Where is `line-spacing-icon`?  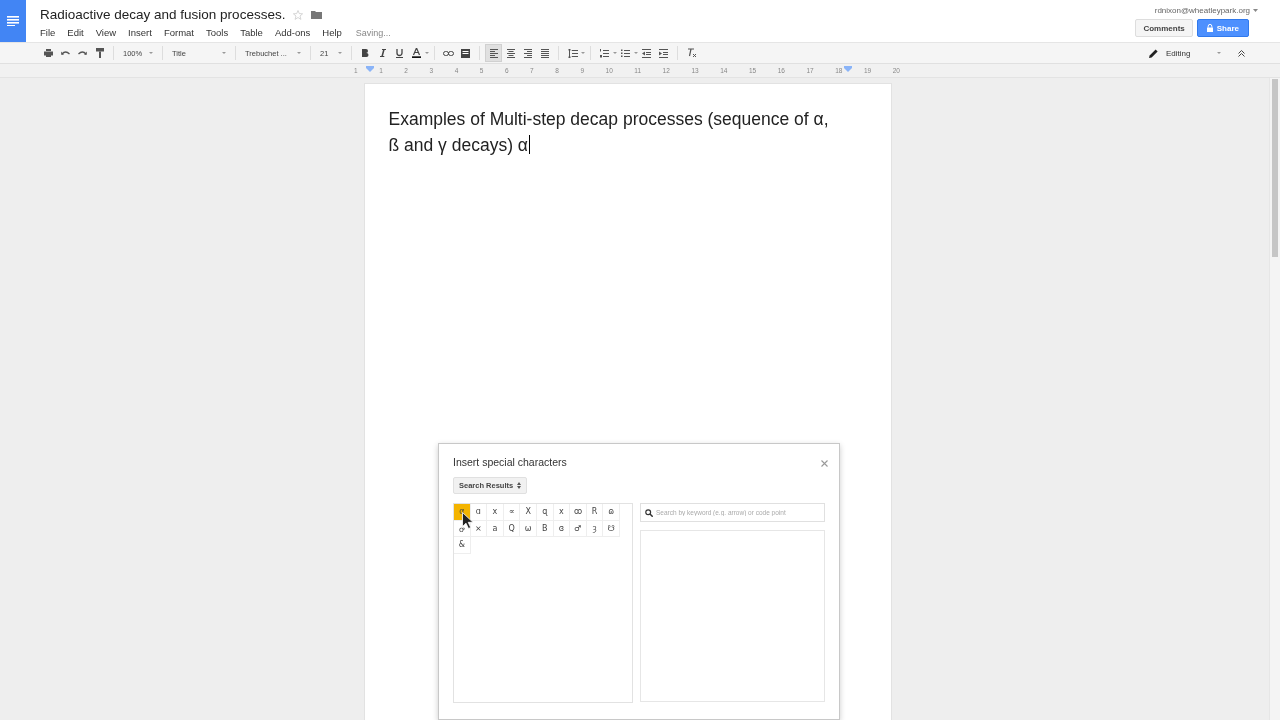
line-spacing-icon is located at coordinates (572, 53).